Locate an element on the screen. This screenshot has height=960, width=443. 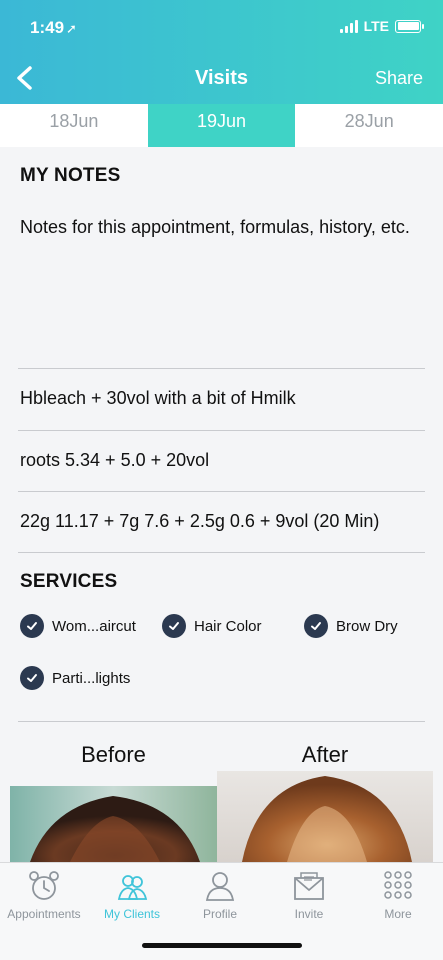
tab-profile: Profile is located at coordinates (220, 895).